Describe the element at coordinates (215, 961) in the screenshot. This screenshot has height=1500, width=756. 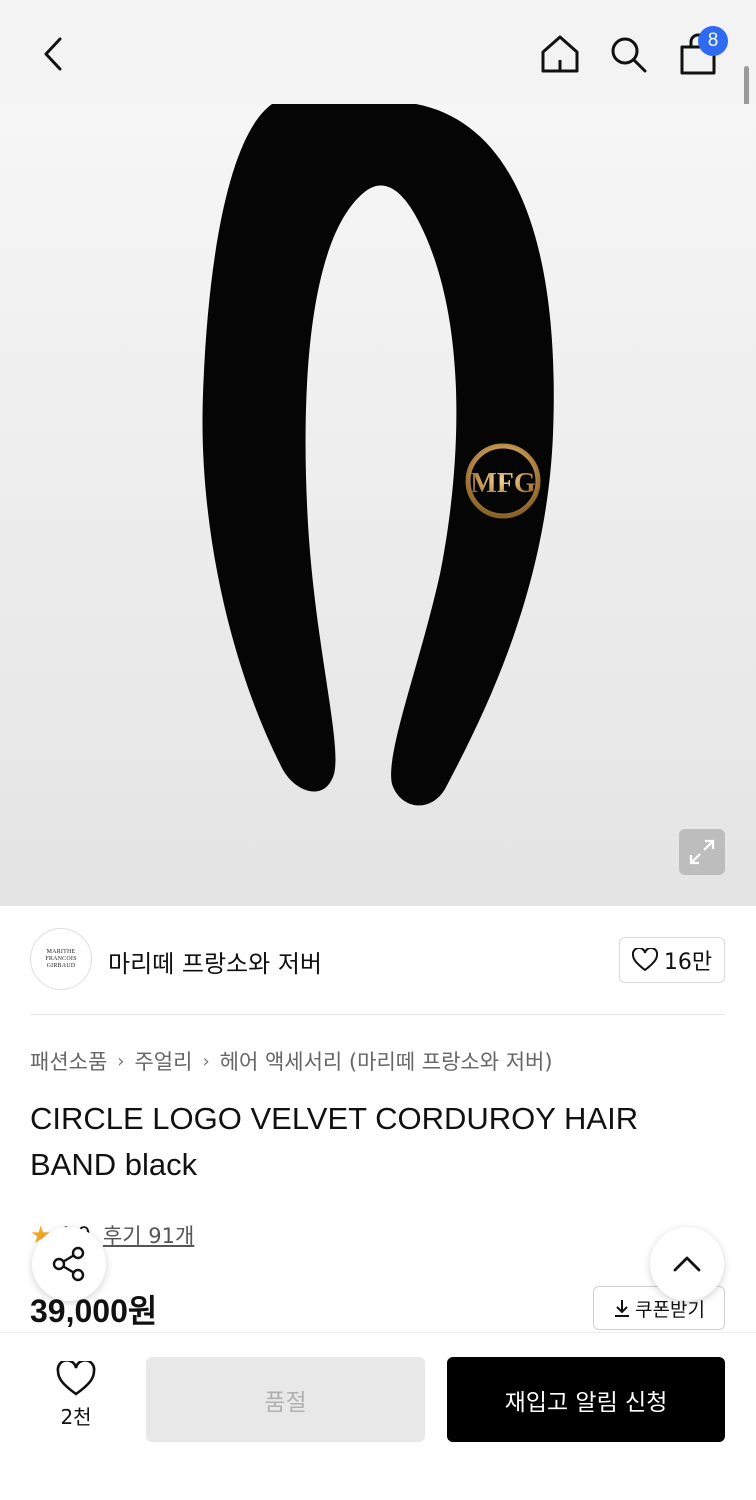
I see `brand-name: 마리떼 프랑소와 저버` at that location.